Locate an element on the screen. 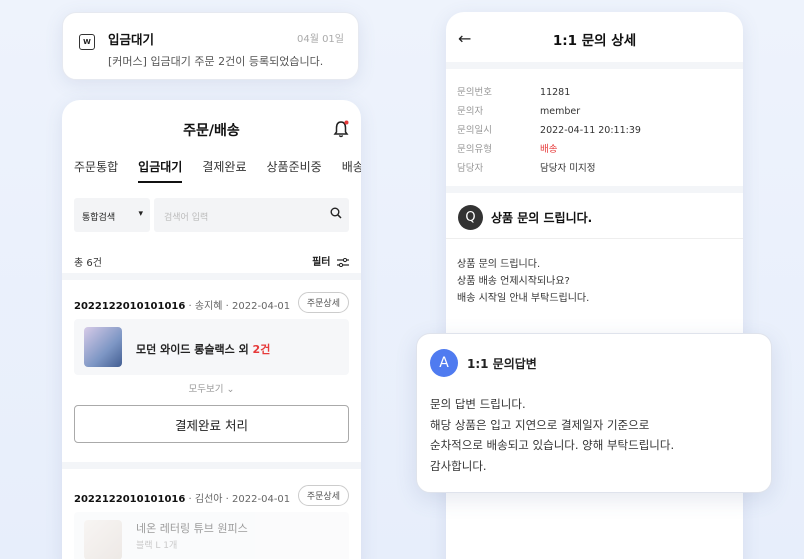  field-inquirer: 문의자 member is located at coordinates (518, 110).